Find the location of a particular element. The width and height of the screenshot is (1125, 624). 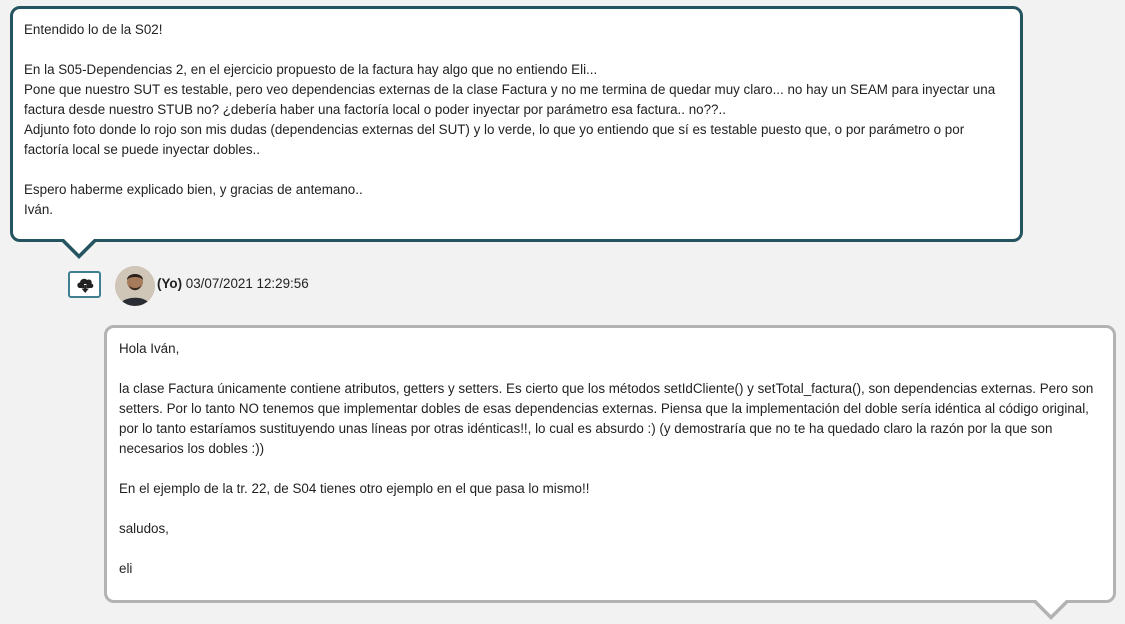

cloud-download-icon is located at coordinates (84, 285).